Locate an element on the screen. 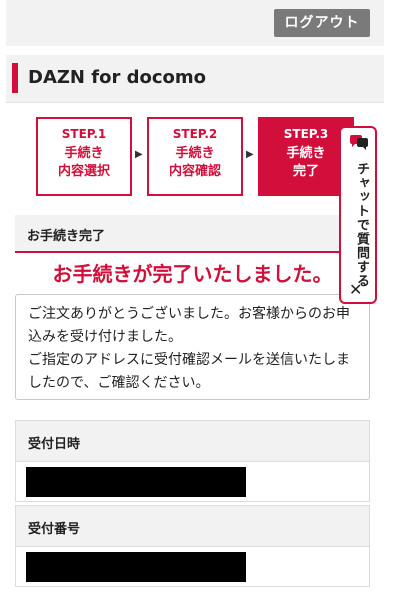 The height and width of the screenshot is (600, 400). step-2-label-line1: 手続き is located at coordinates (195, 153).